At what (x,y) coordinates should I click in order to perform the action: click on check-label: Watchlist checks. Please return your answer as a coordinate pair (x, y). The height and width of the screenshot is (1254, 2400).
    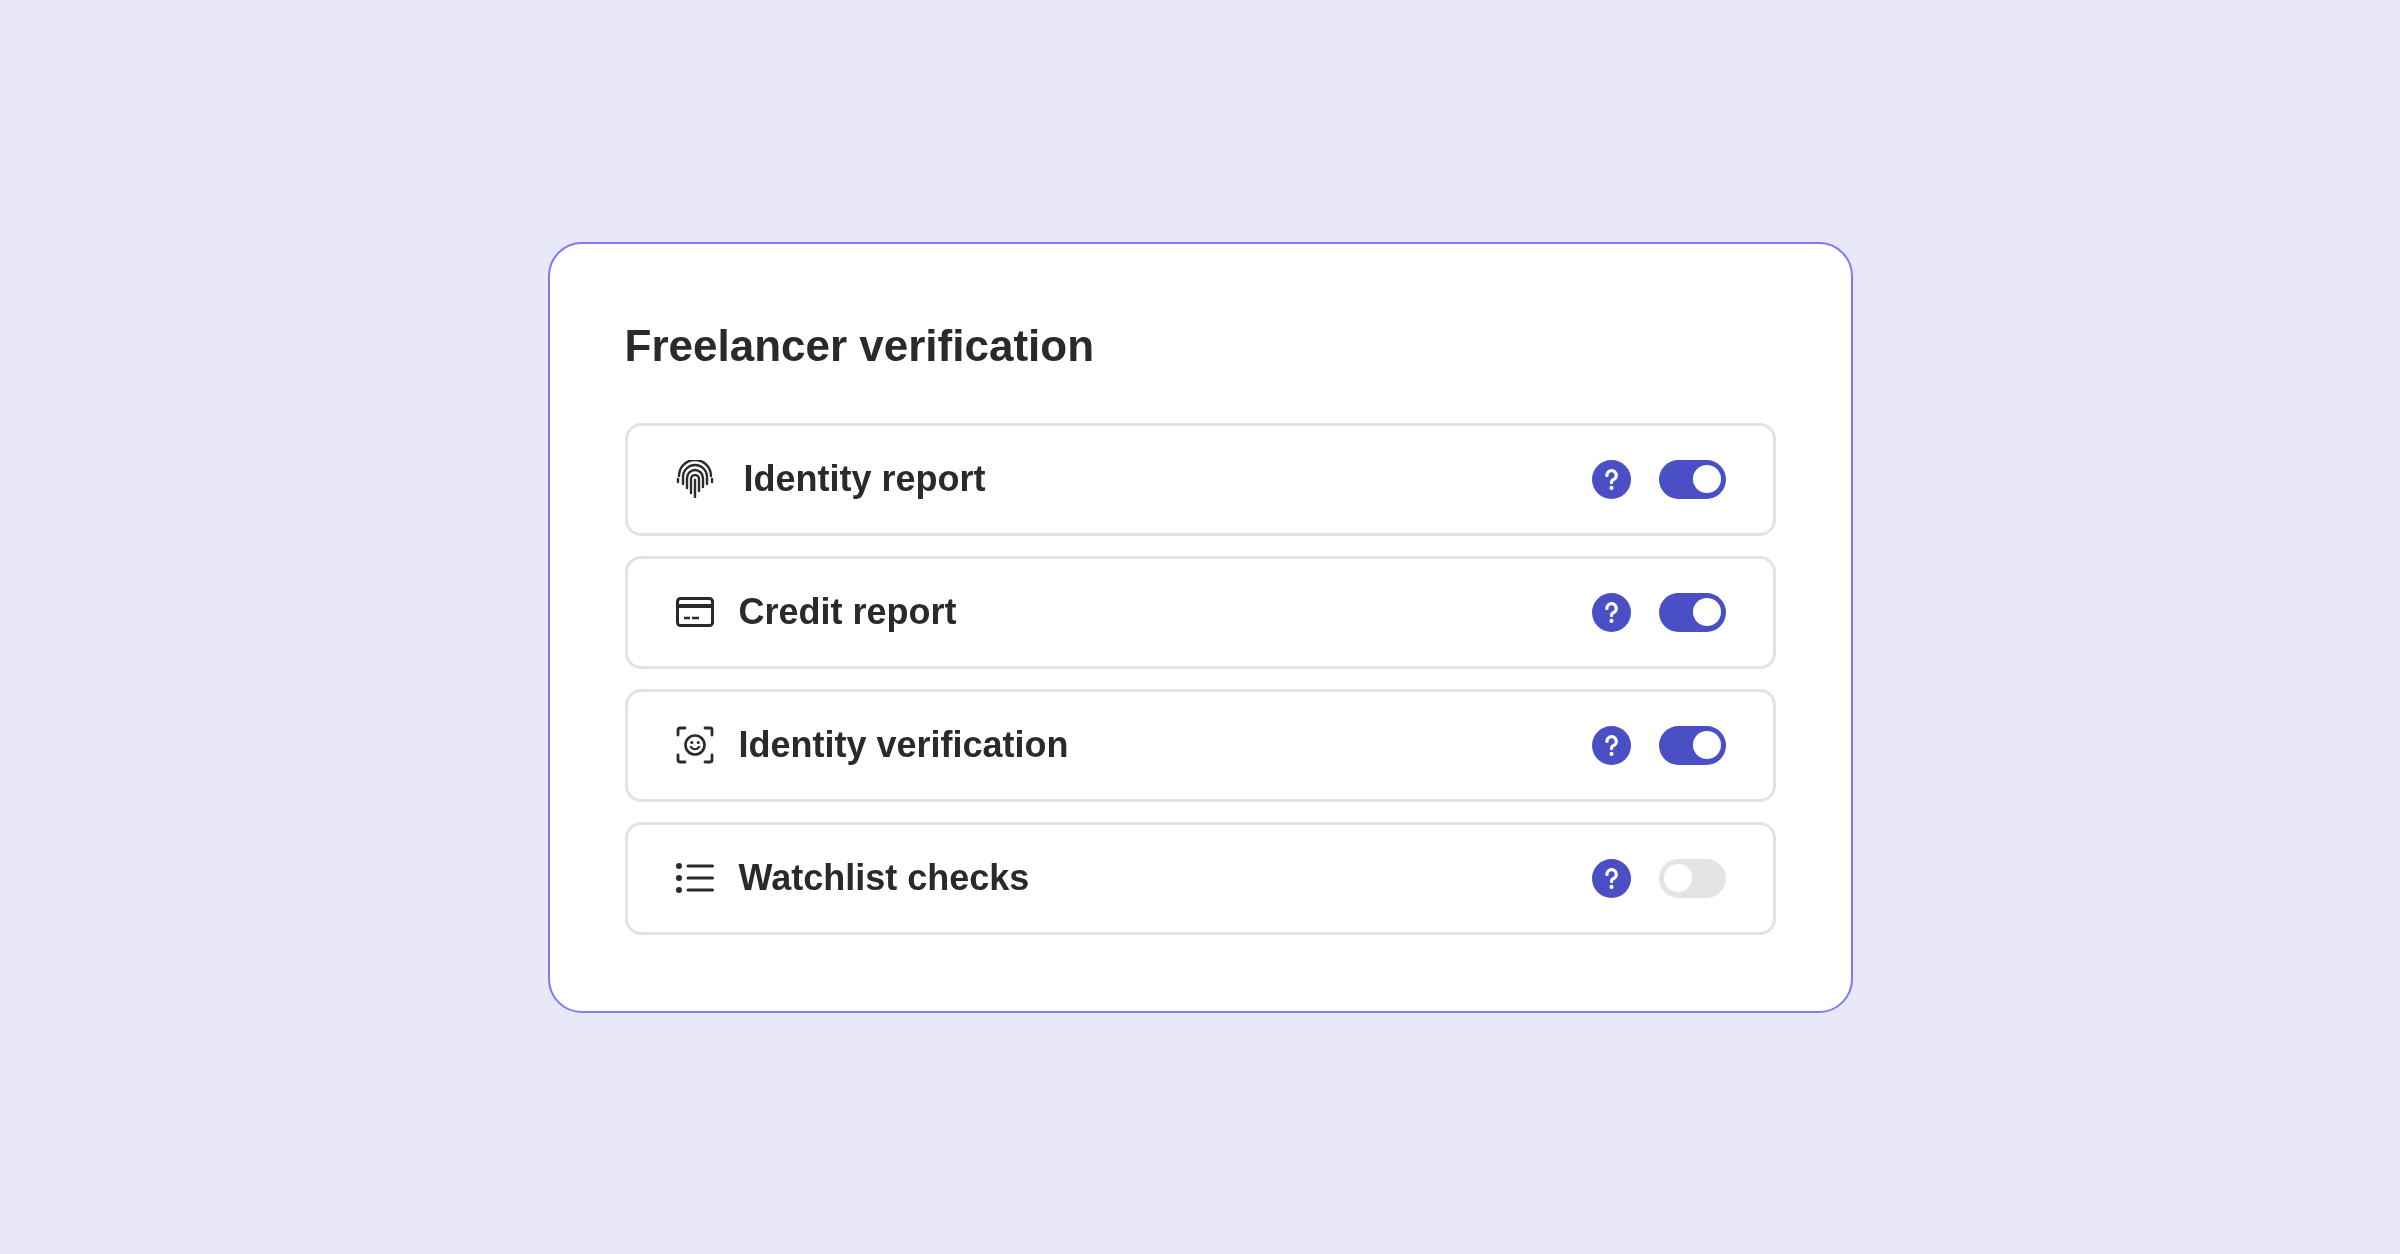
    Looking at the image, I should click on (884, 878).